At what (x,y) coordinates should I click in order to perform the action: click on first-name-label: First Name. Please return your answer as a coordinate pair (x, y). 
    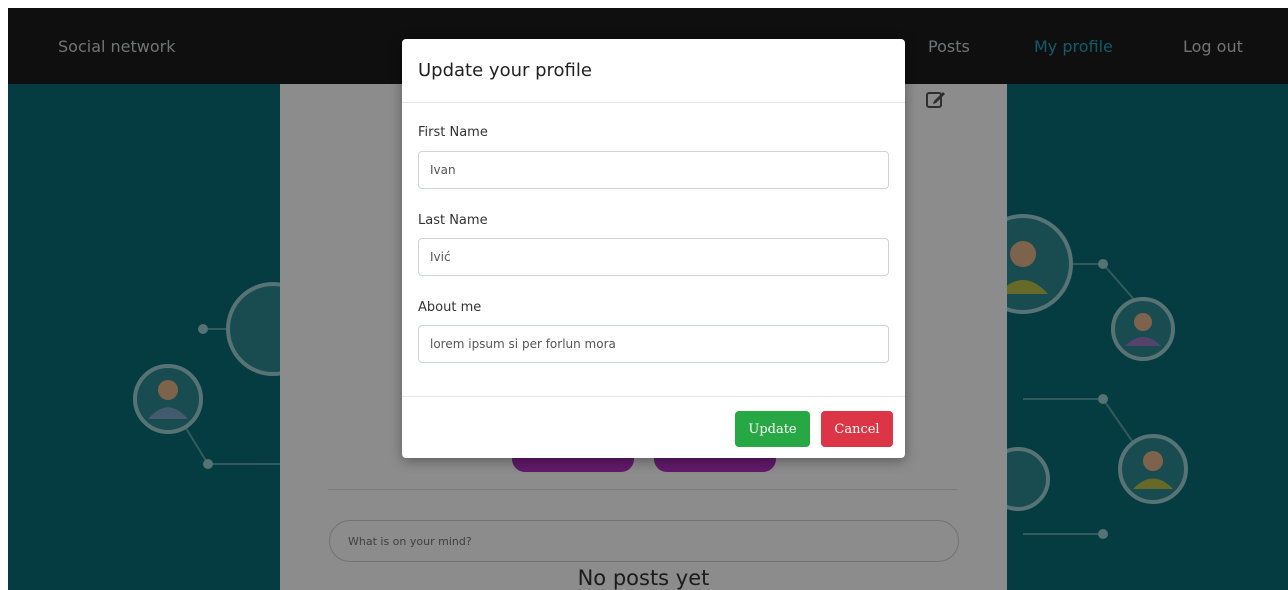
    Looking at the image, I should click on (453, 132).